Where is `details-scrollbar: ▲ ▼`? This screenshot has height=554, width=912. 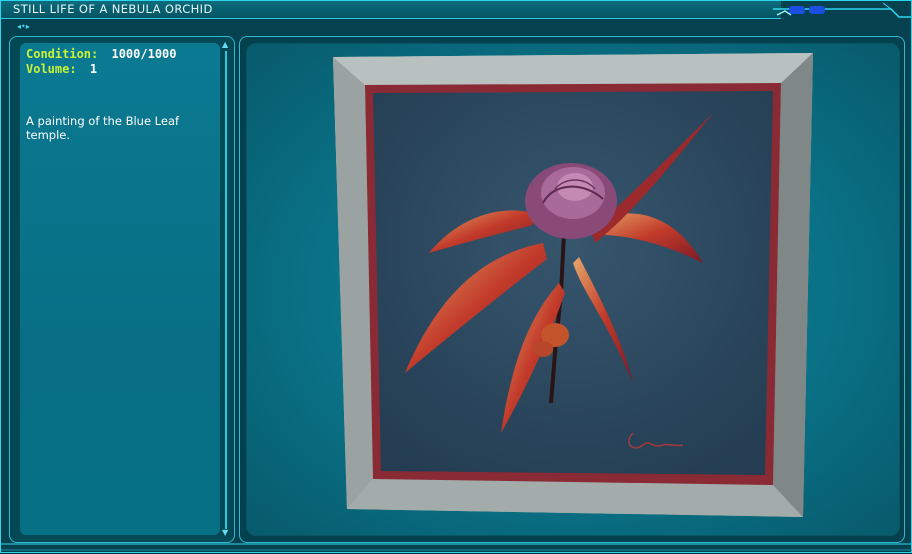 details-scrollbar: ▲ ▼ is located at coordinates (226, 289).